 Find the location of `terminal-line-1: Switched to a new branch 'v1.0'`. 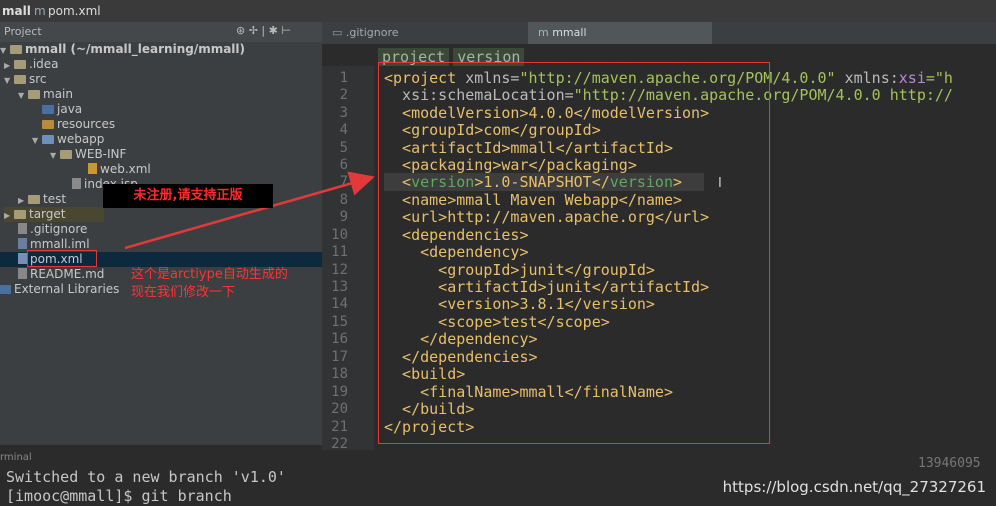

terminal-line-1: Switched to a new branch 'v1.0' is located at coordinates (146, 477).